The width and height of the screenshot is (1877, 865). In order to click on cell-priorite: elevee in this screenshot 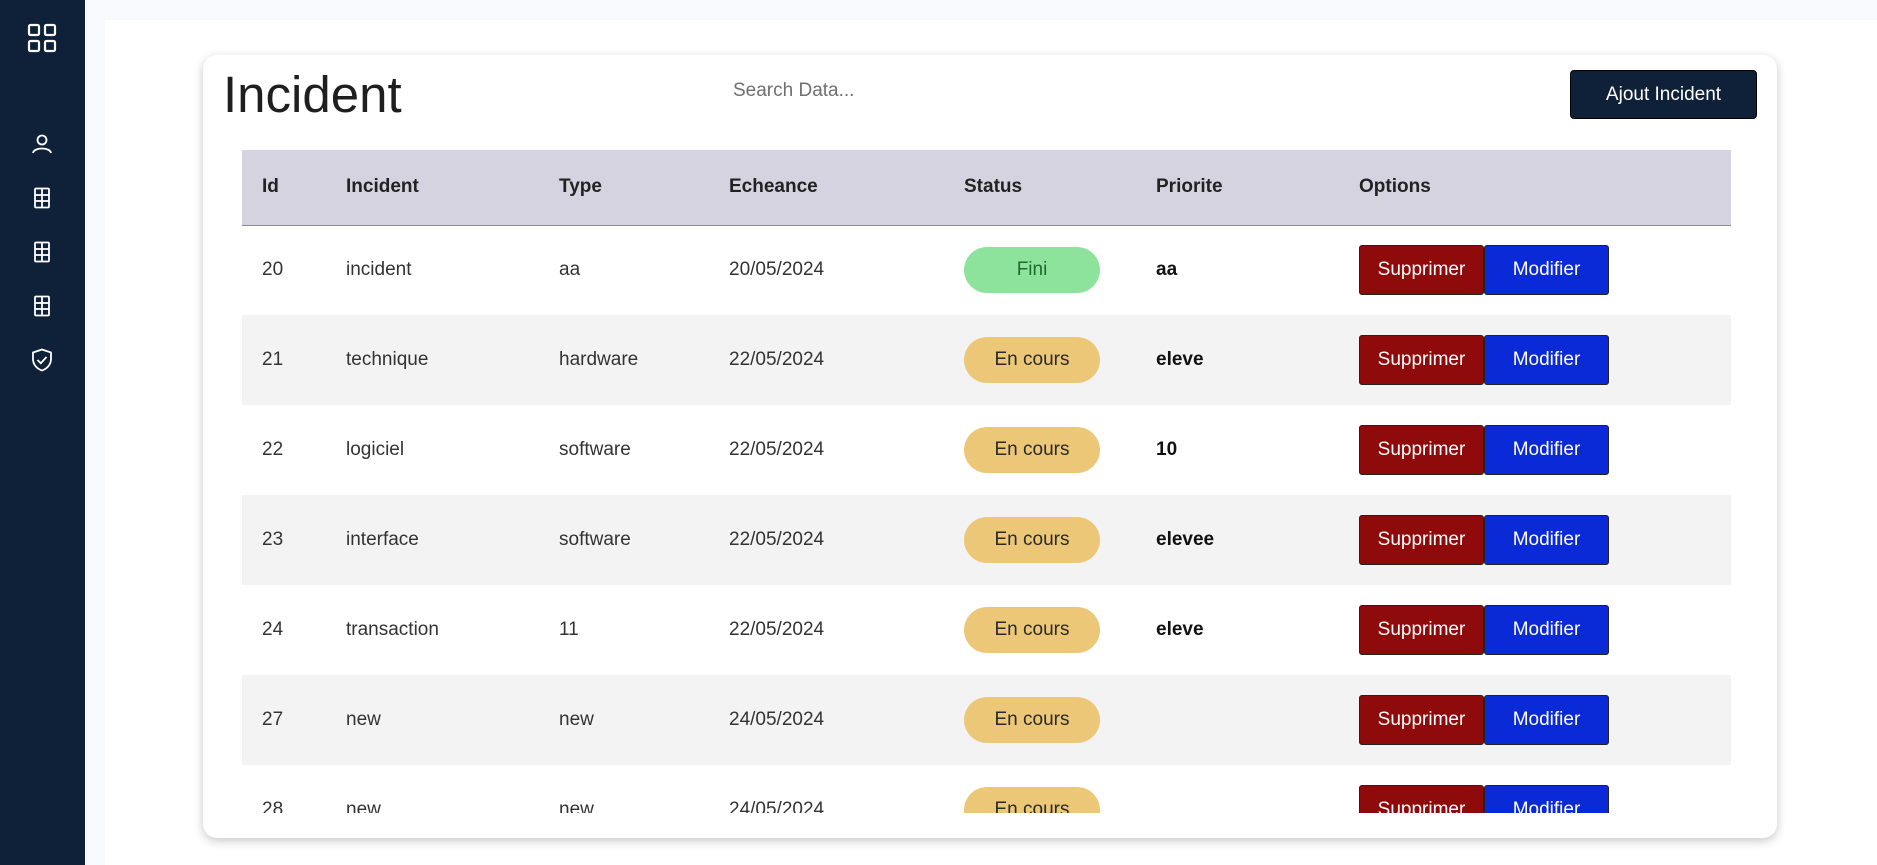, I will do `click(1185, 539)`.